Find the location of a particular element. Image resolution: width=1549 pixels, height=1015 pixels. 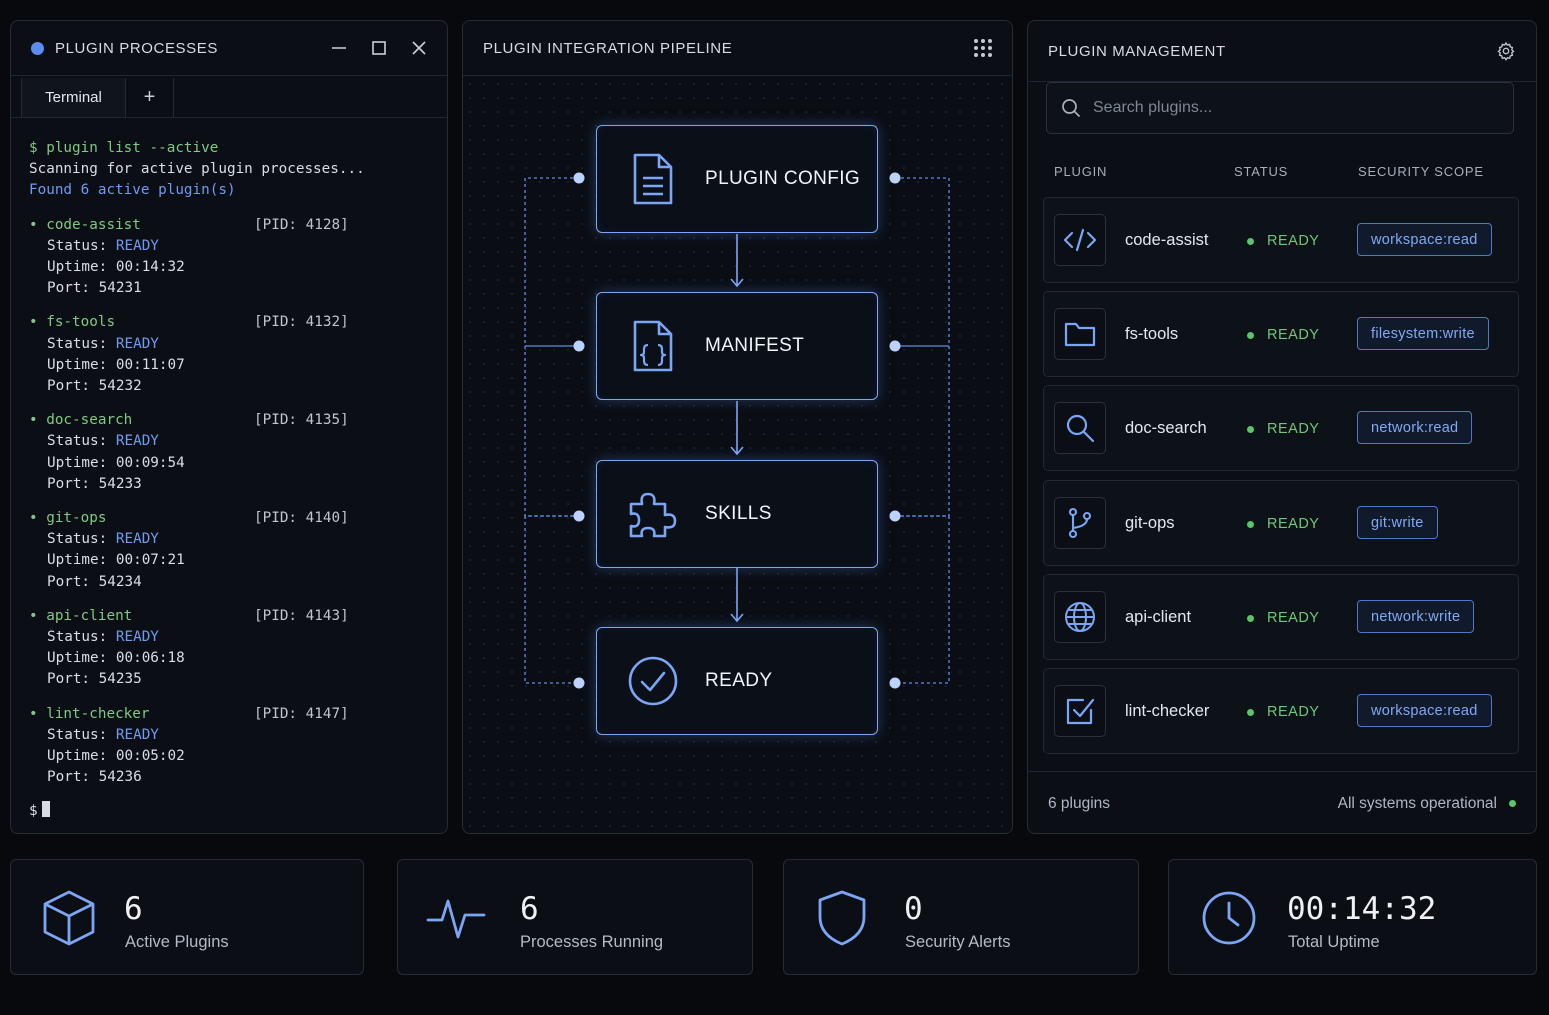

json-file-icon is located at coordinates (653, 346).